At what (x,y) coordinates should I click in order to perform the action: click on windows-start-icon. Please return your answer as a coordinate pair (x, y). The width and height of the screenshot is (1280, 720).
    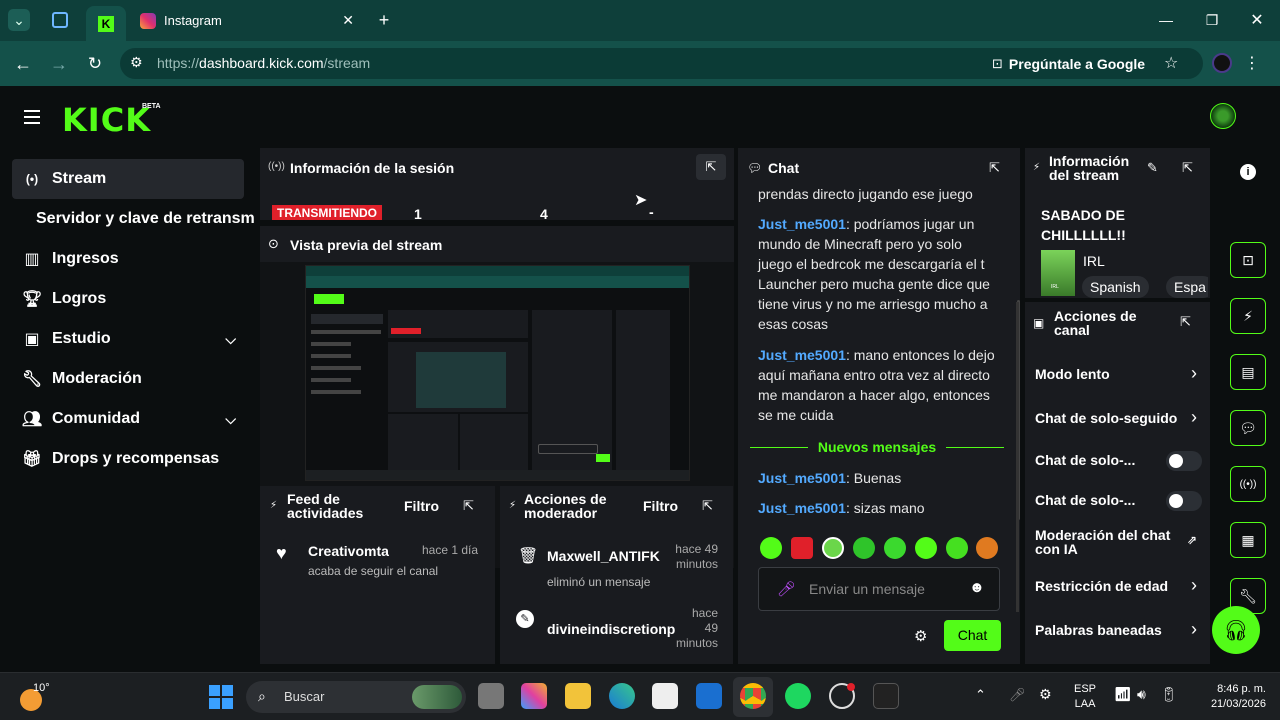
    Looking at the image, I should click on (221, 697).